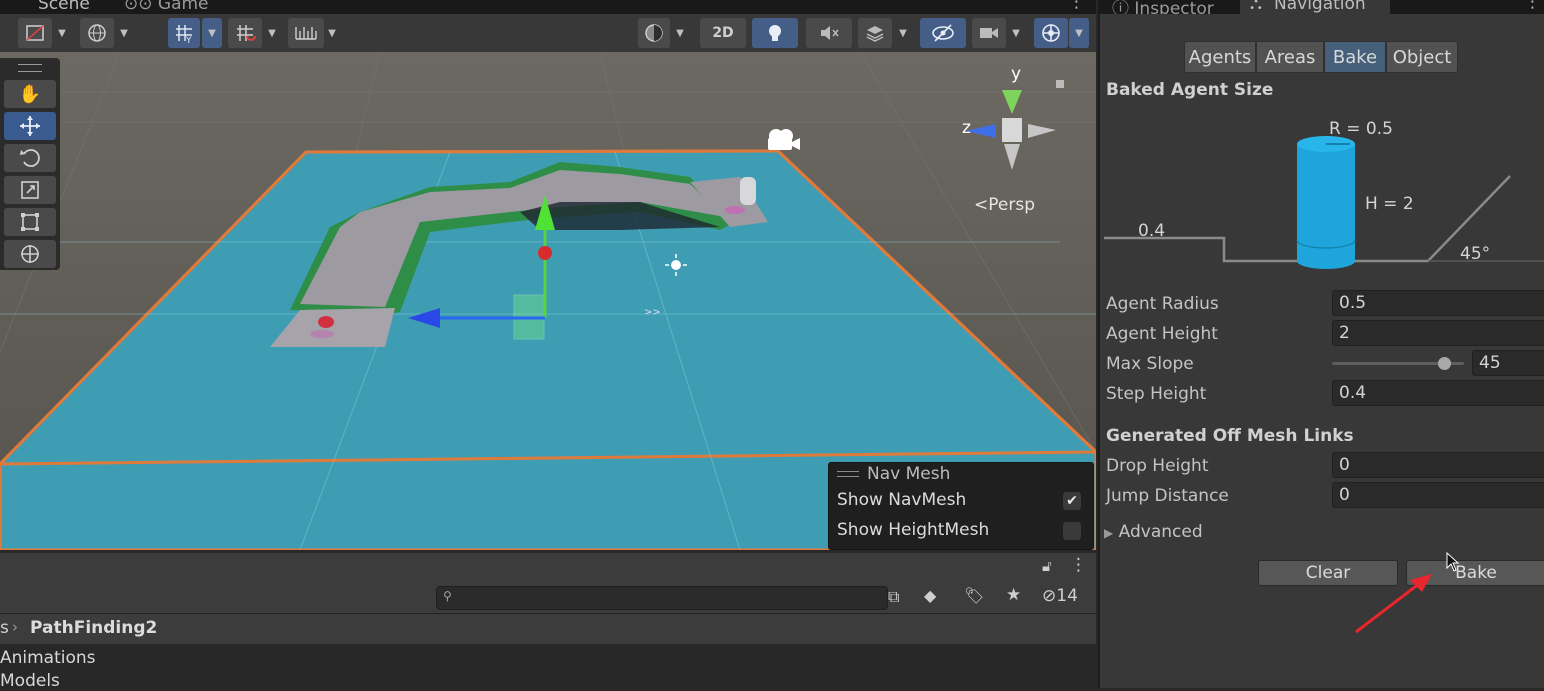 This screenshot has height=691, width=1544. I want to click on increment-snap-dropdown: ▼, so click(332, 33).